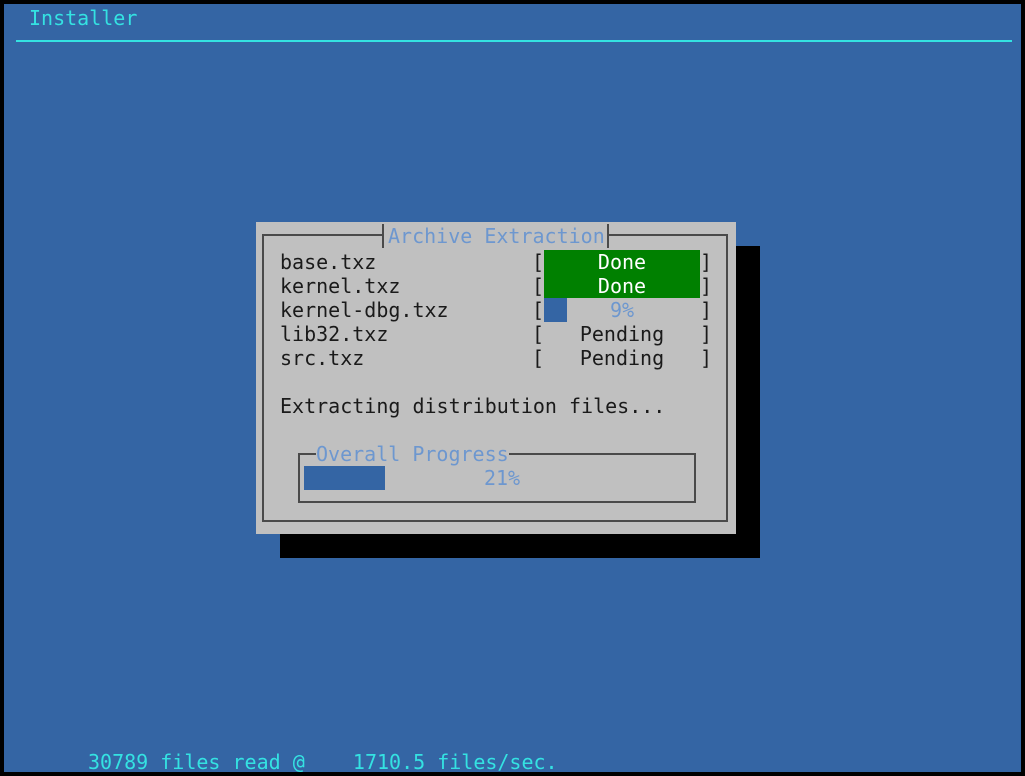 This screenshot has width=1025, height=776. I want to click on item-status-base: Done, so click(622, 262).